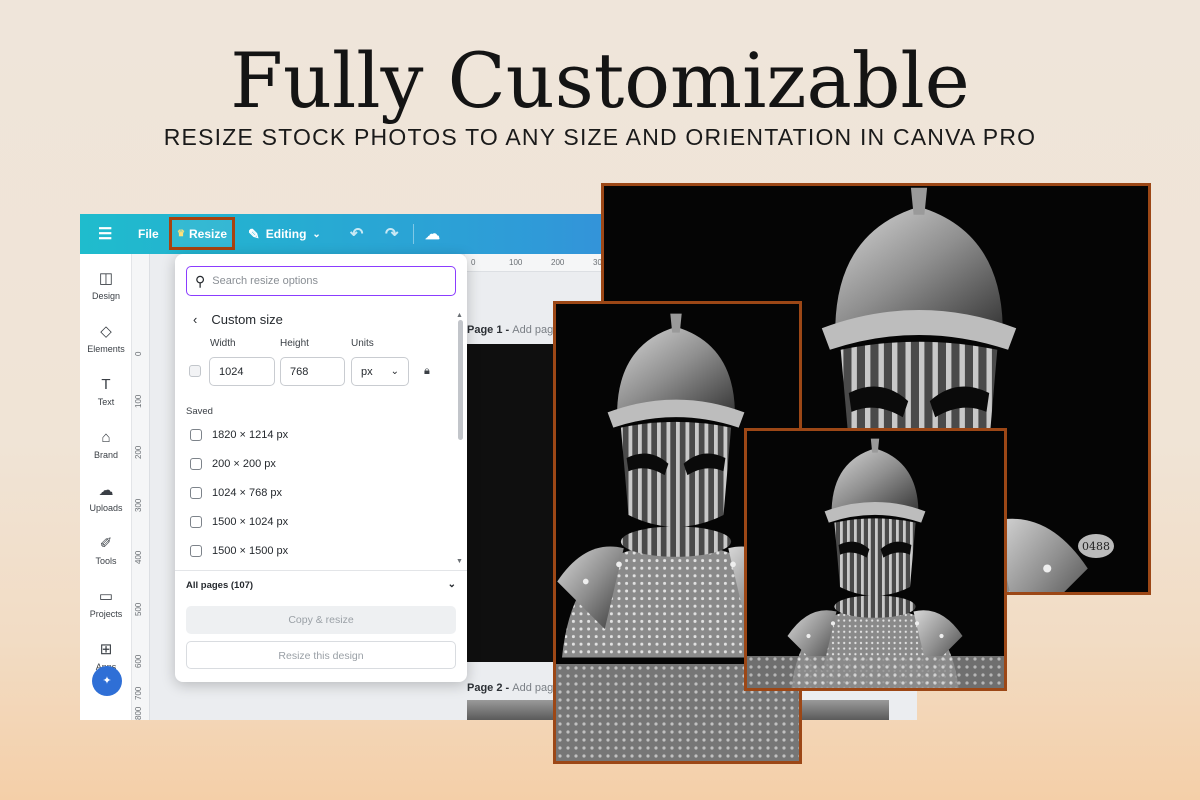  I want to click on saved-size-item: 1500 × 1500 px, so click(239, 551).